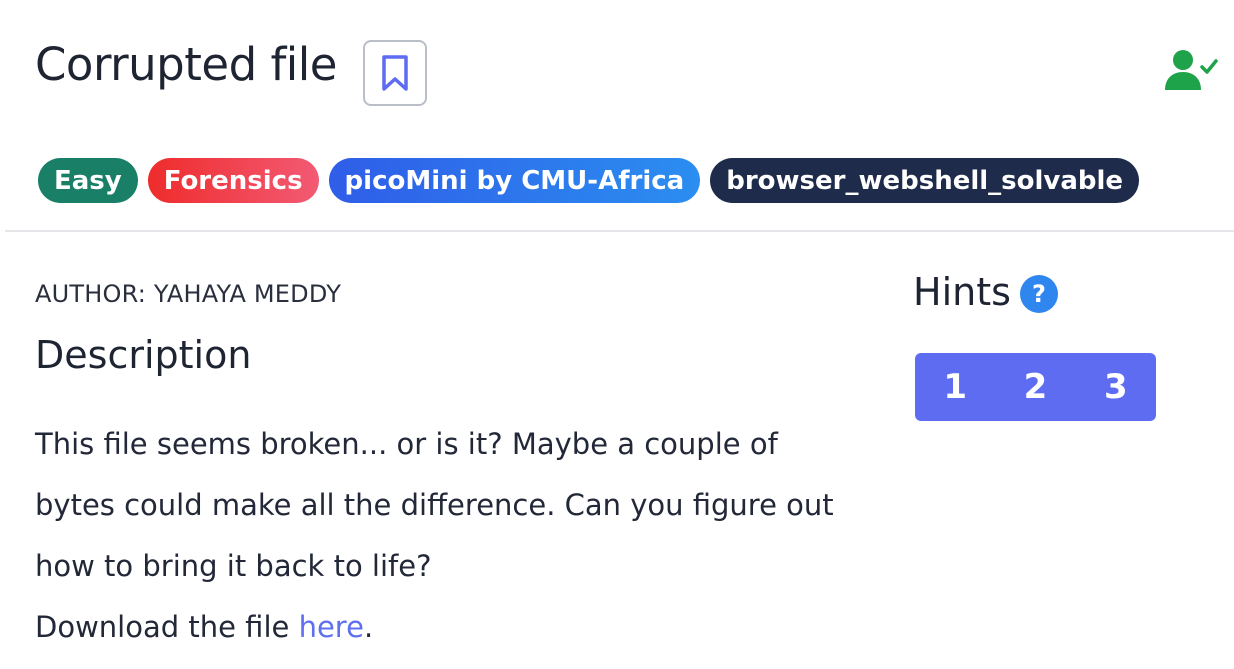  What do you see at coordinates (368, 627) in the screenshot?
I see `download-suffix: .` at bounding box center [368, 627].